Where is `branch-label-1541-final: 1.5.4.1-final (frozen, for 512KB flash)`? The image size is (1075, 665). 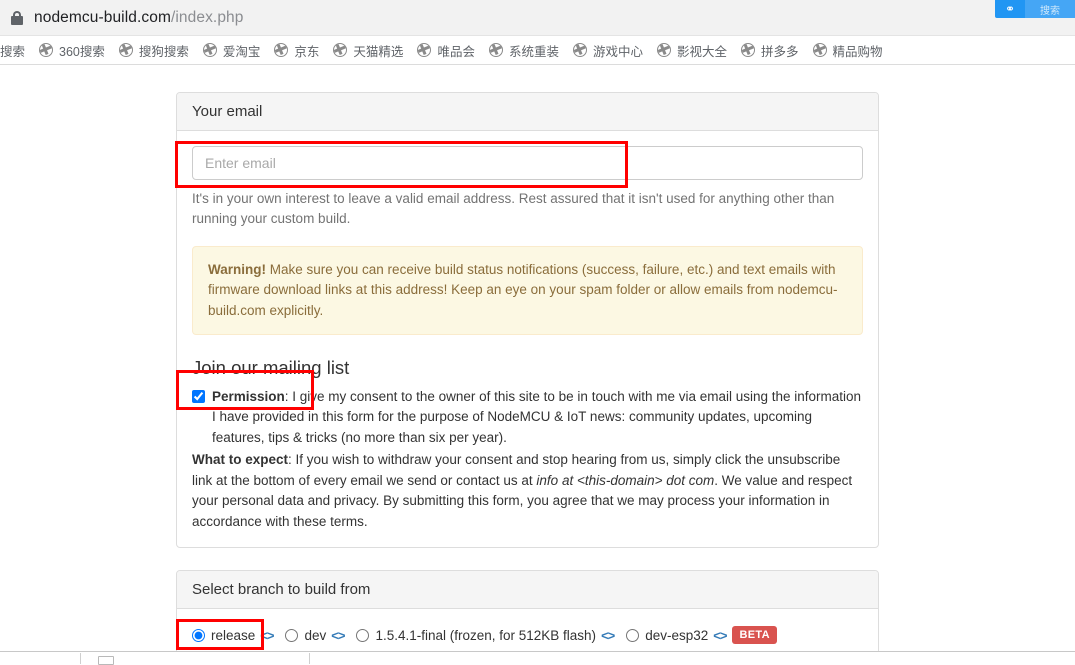
branch-label-1541-final: 1.5.4.1-final (frozen, for 512KB flash) is located at coordinates (485, 635).